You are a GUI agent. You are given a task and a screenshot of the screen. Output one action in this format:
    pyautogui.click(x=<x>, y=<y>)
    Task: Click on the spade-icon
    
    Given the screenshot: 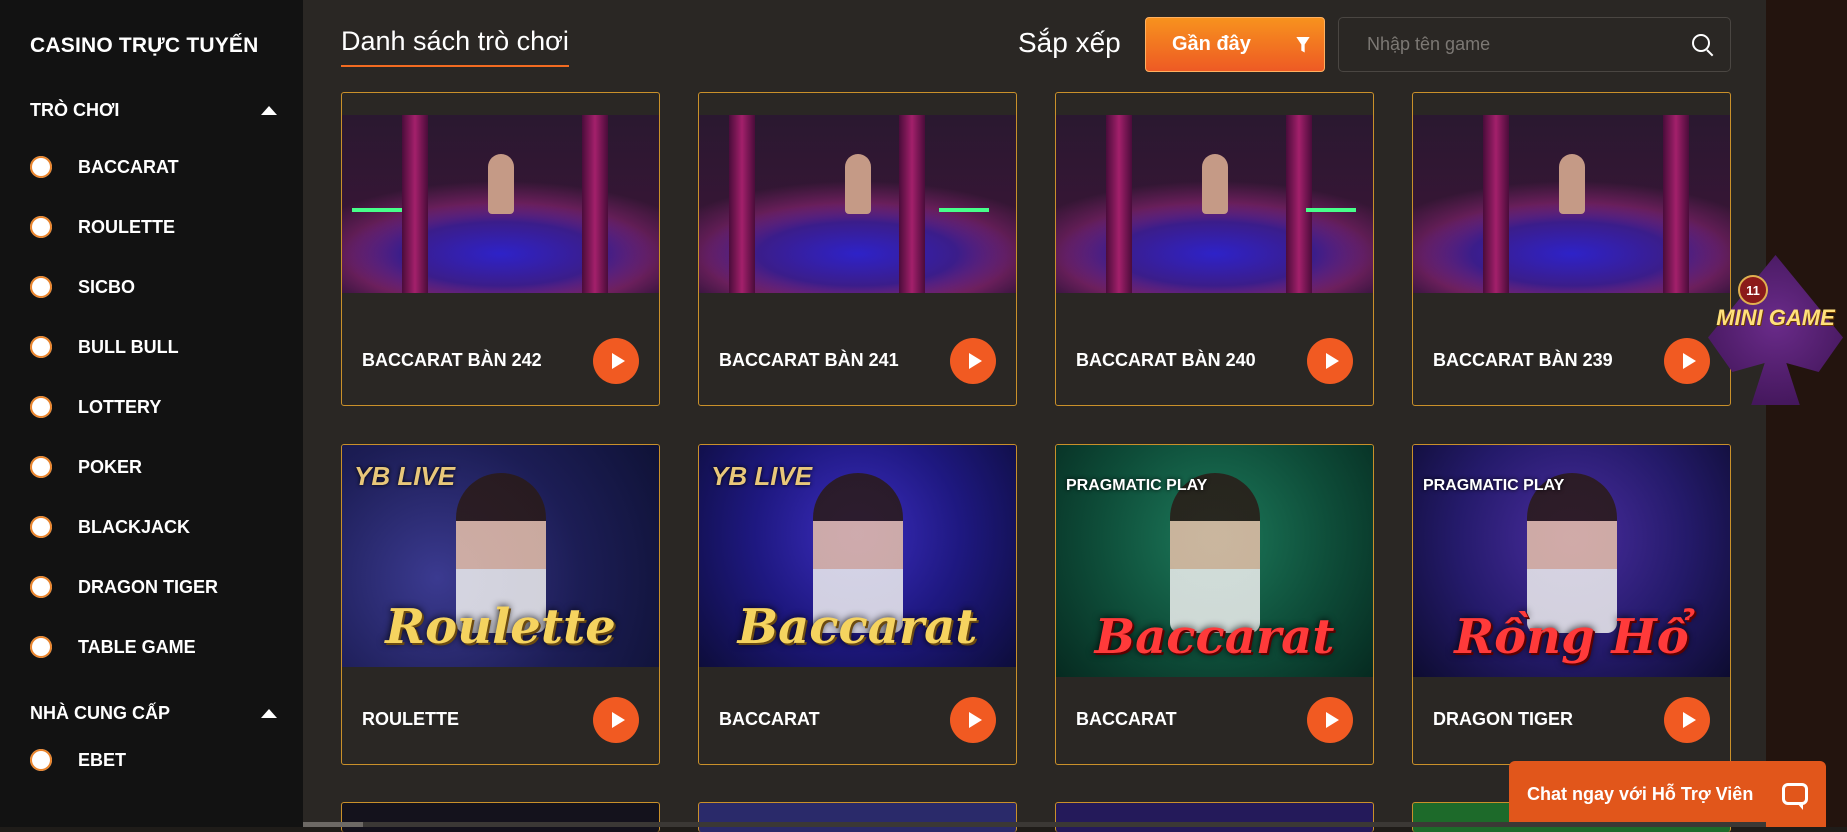 What is the action you would take?
    pyautogui.click(x=1775, y=330)
    